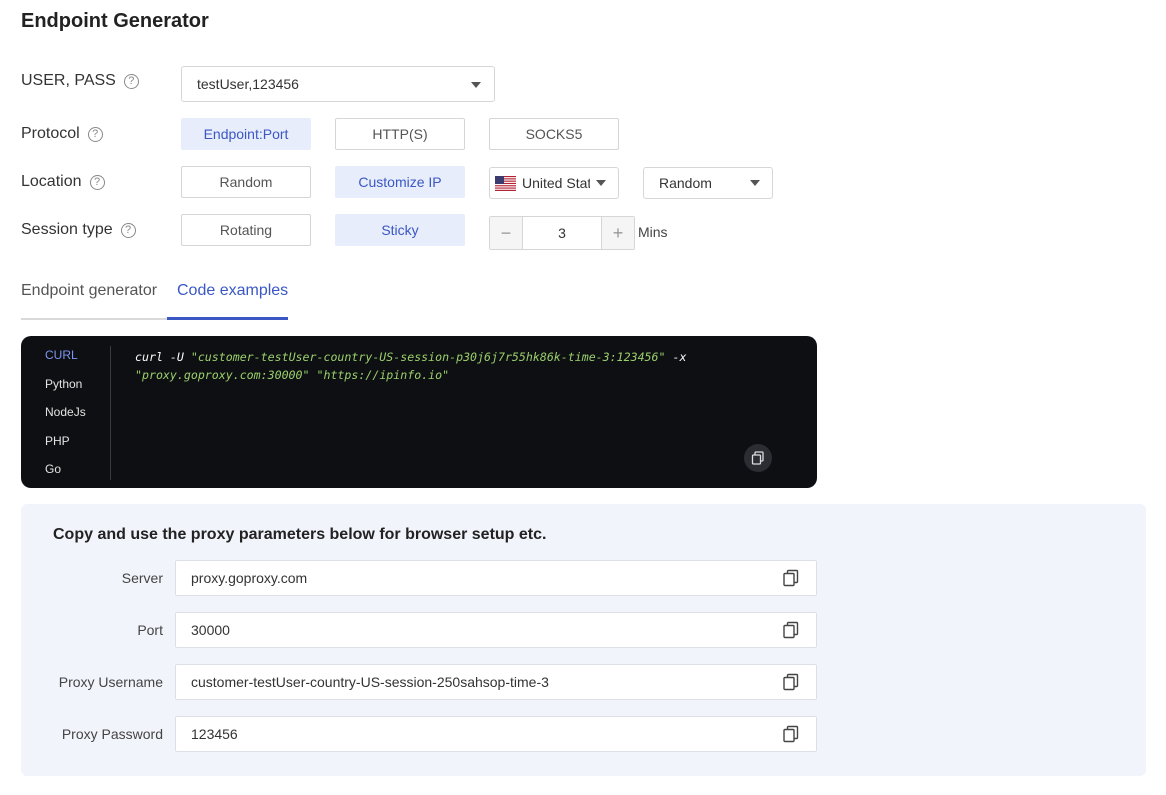  Describe the element at coordinates (554, 134) in the screenshot. I see `protocol-option-socks5: SOCKS5` at that location.